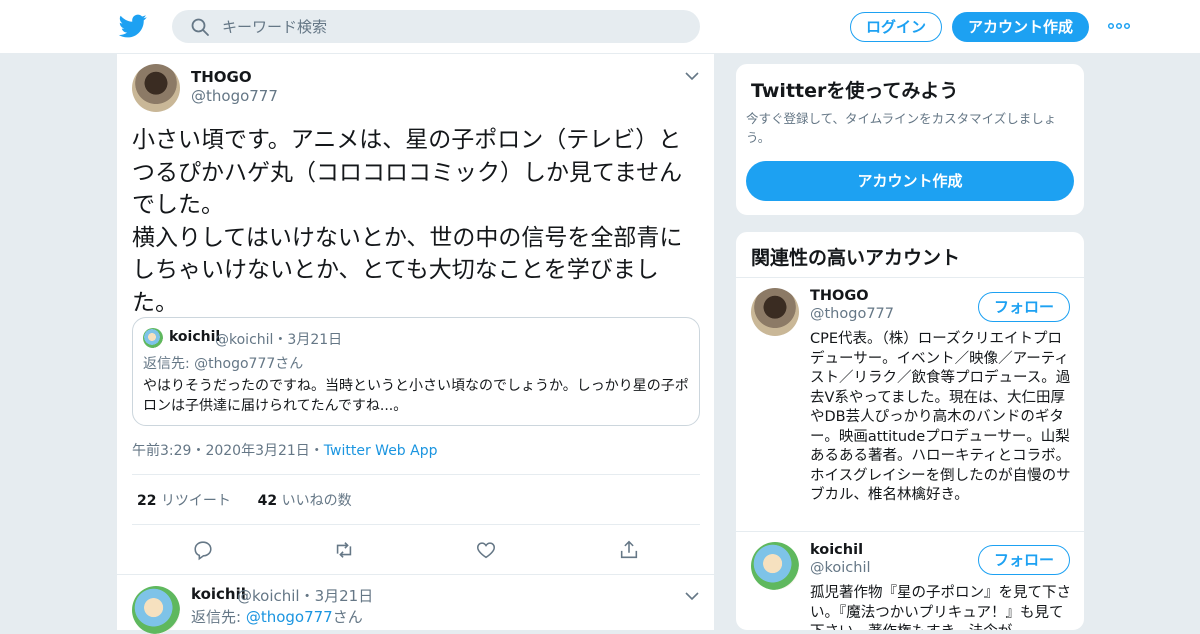 Image resolution: width=1200 pixels, height=634 pixels. Describe the element at coordinates (221, 77) in the screenshot. I see `tweet-author-name: THOGO` at that location.